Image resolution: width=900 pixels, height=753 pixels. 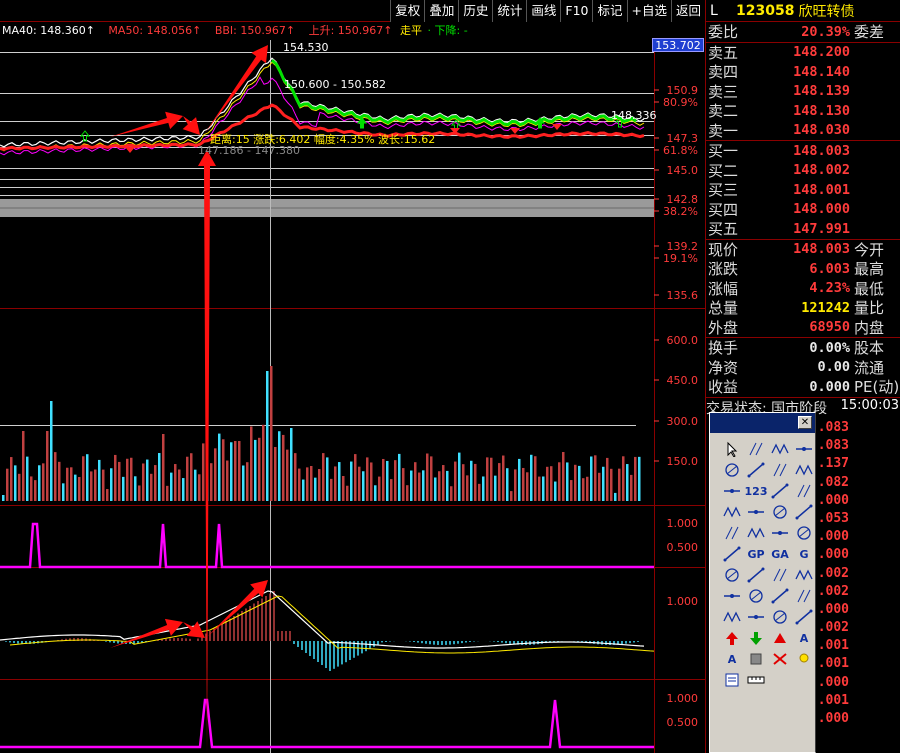 What do you see at coordinates (796, 308) in the screenshot?
I see `quote-row: 总量 121242 量比` at bounding box center [796, 308].